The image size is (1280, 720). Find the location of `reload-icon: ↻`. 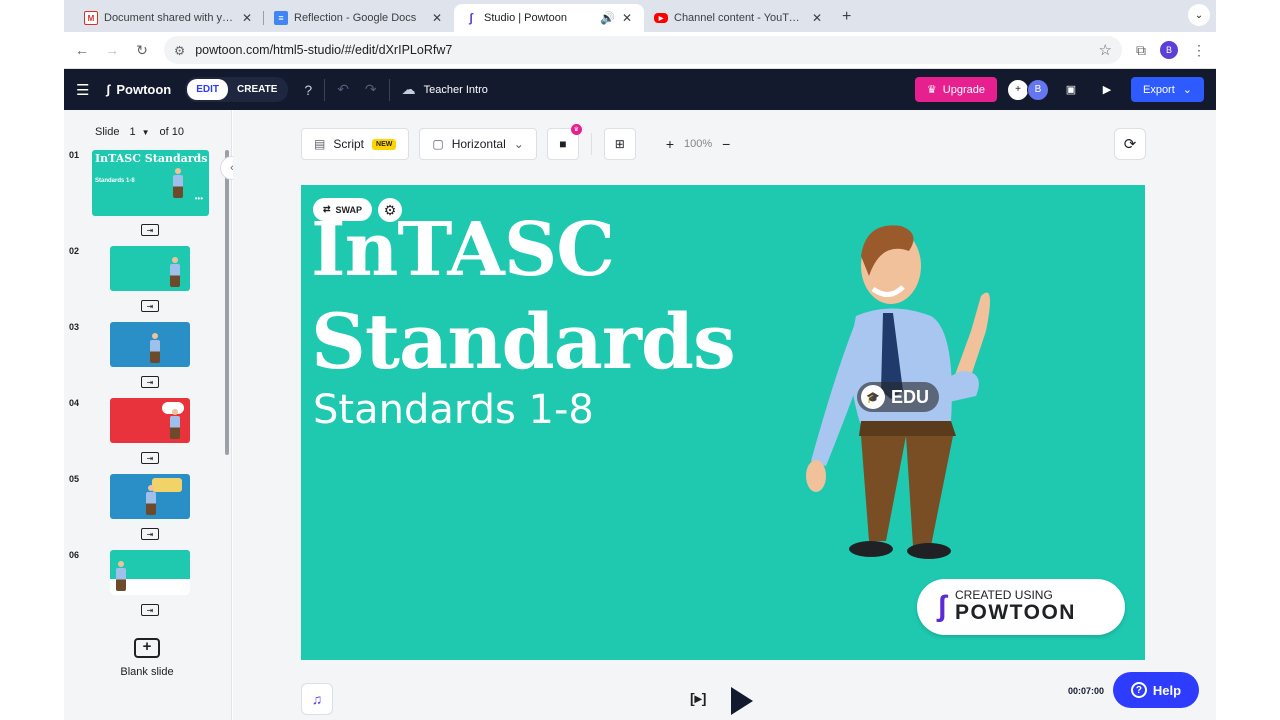

reload-icon: ↻ is located at coordinates (142, 50).